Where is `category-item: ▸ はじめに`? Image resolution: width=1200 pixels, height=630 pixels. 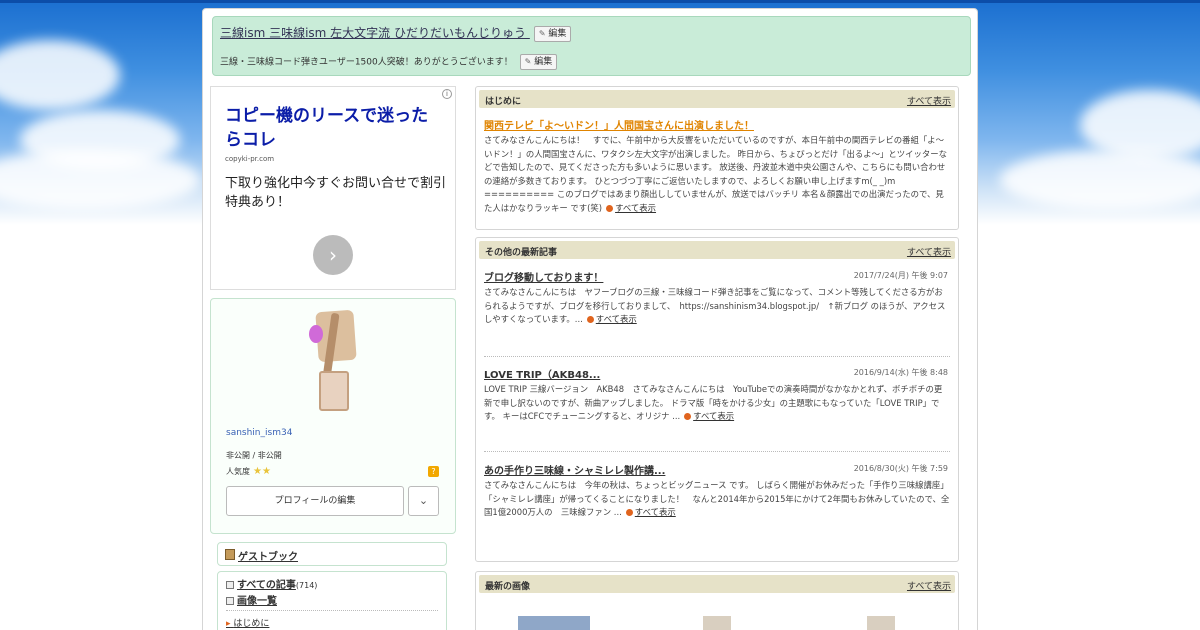
category-item: ▸ はじめに is located at coordinates (247, 622).